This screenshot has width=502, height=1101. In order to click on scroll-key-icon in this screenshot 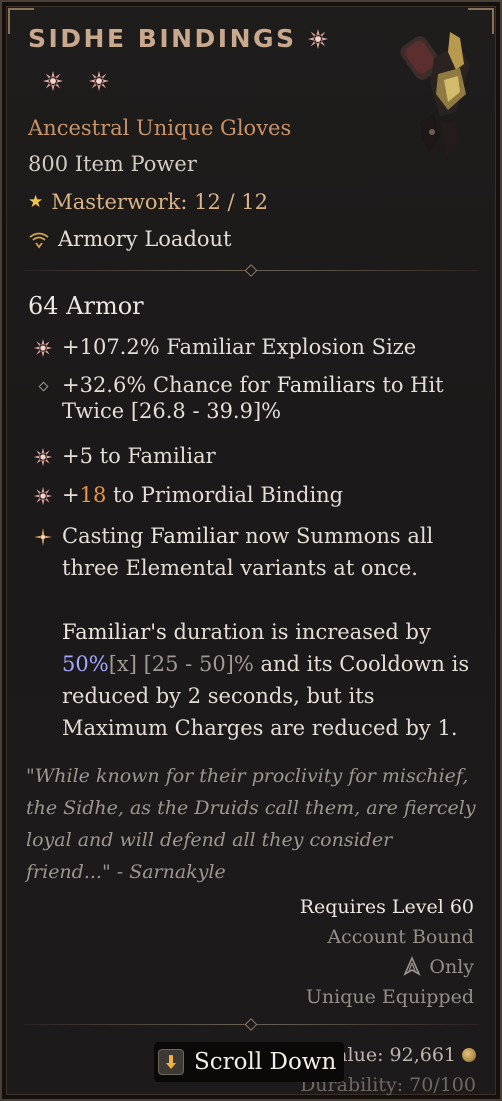, I will do `click(171, 1062)`.